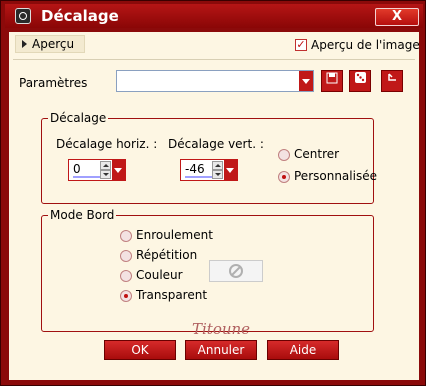 This screenshot has width=426, height=386. I want to click on offset-group-title: Décalage, so click(78, 118).